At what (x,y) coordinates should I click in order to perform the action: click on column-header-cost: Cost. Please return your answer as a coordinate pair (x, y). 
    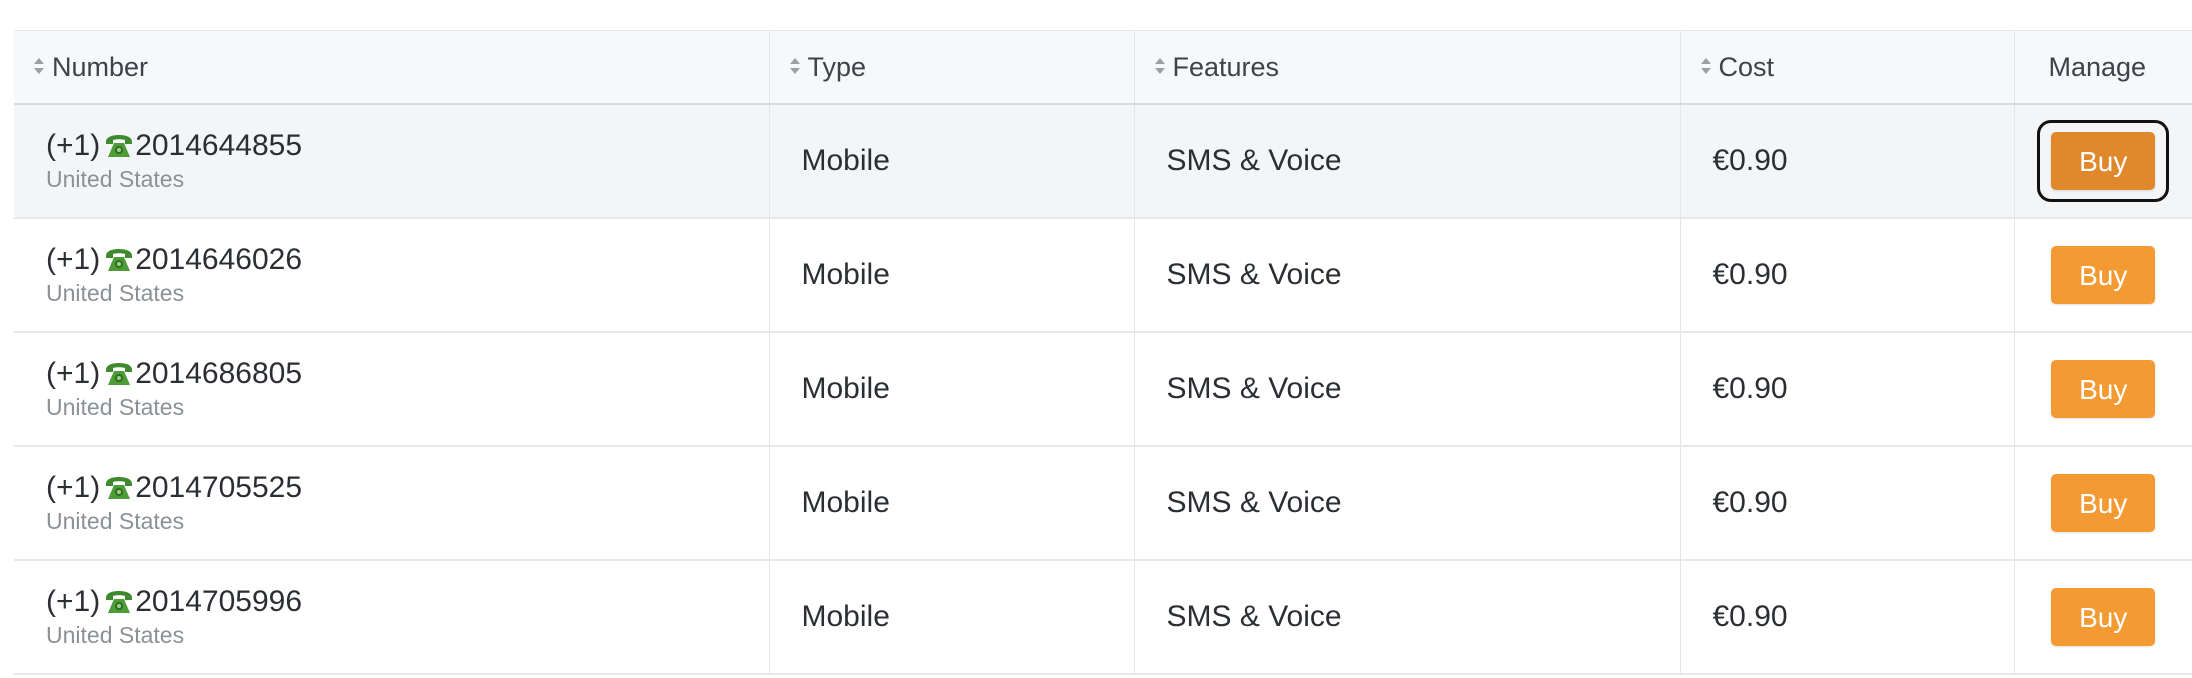
    Looking at the image, I should click on (1847, 67).